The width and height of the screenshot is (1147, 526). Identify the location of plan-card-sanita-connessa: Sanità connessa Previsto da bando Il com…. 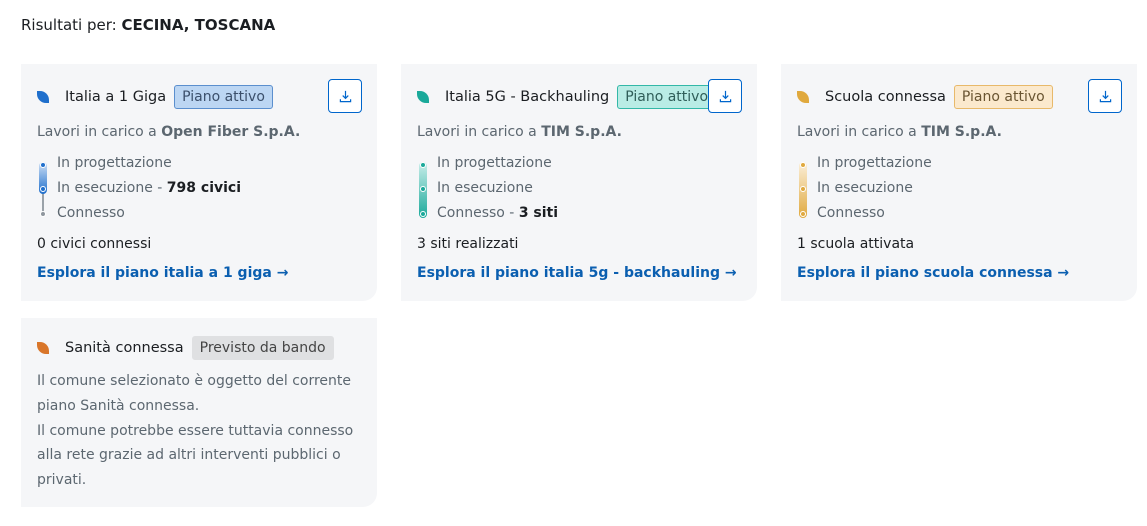
(199, 412).